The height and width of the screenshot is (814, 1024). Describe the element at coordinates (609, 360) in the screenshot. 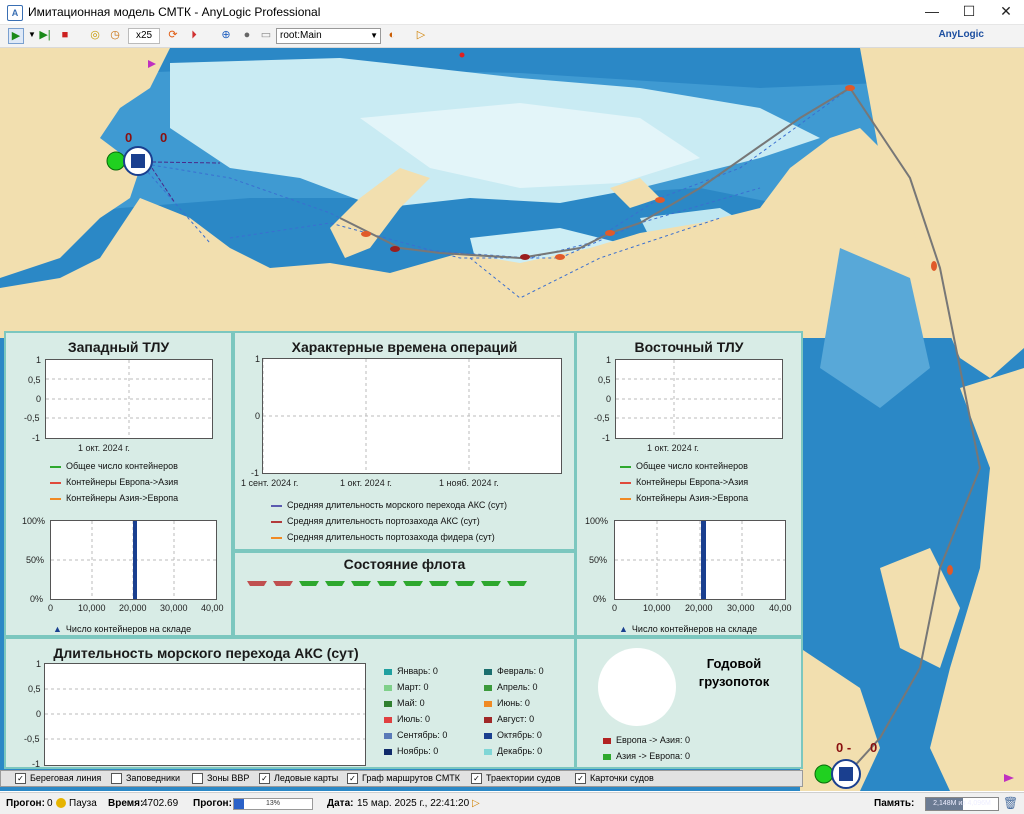

I see `east-ytick: 1` at that location.